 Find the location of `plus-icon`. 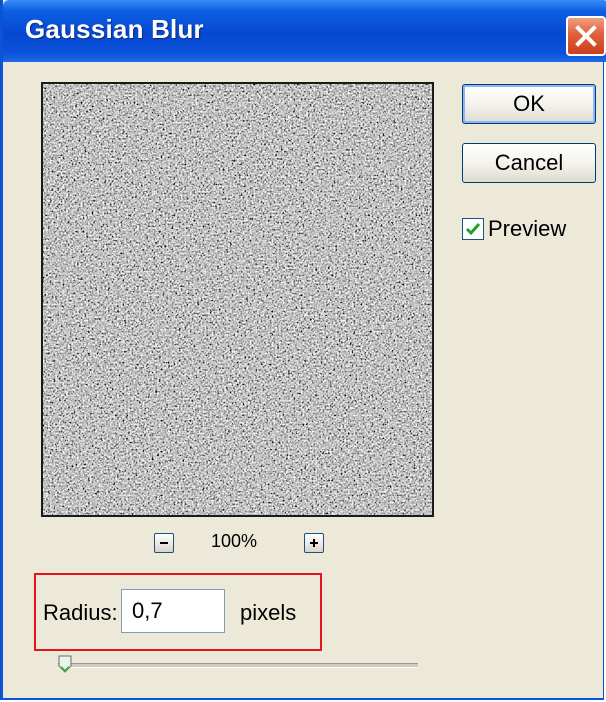

plus-icon is located at coordinates (314, 543).